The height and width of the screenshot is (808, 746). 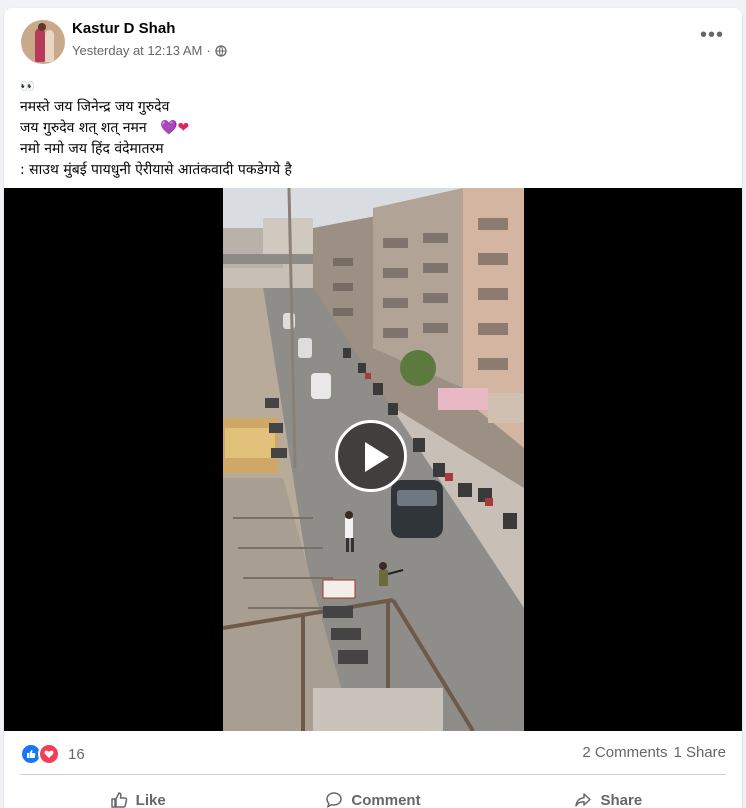 What do you see at coordinates (417, 509) in the screenshot?
I see `dark-car` at bounding box center [417, 509].